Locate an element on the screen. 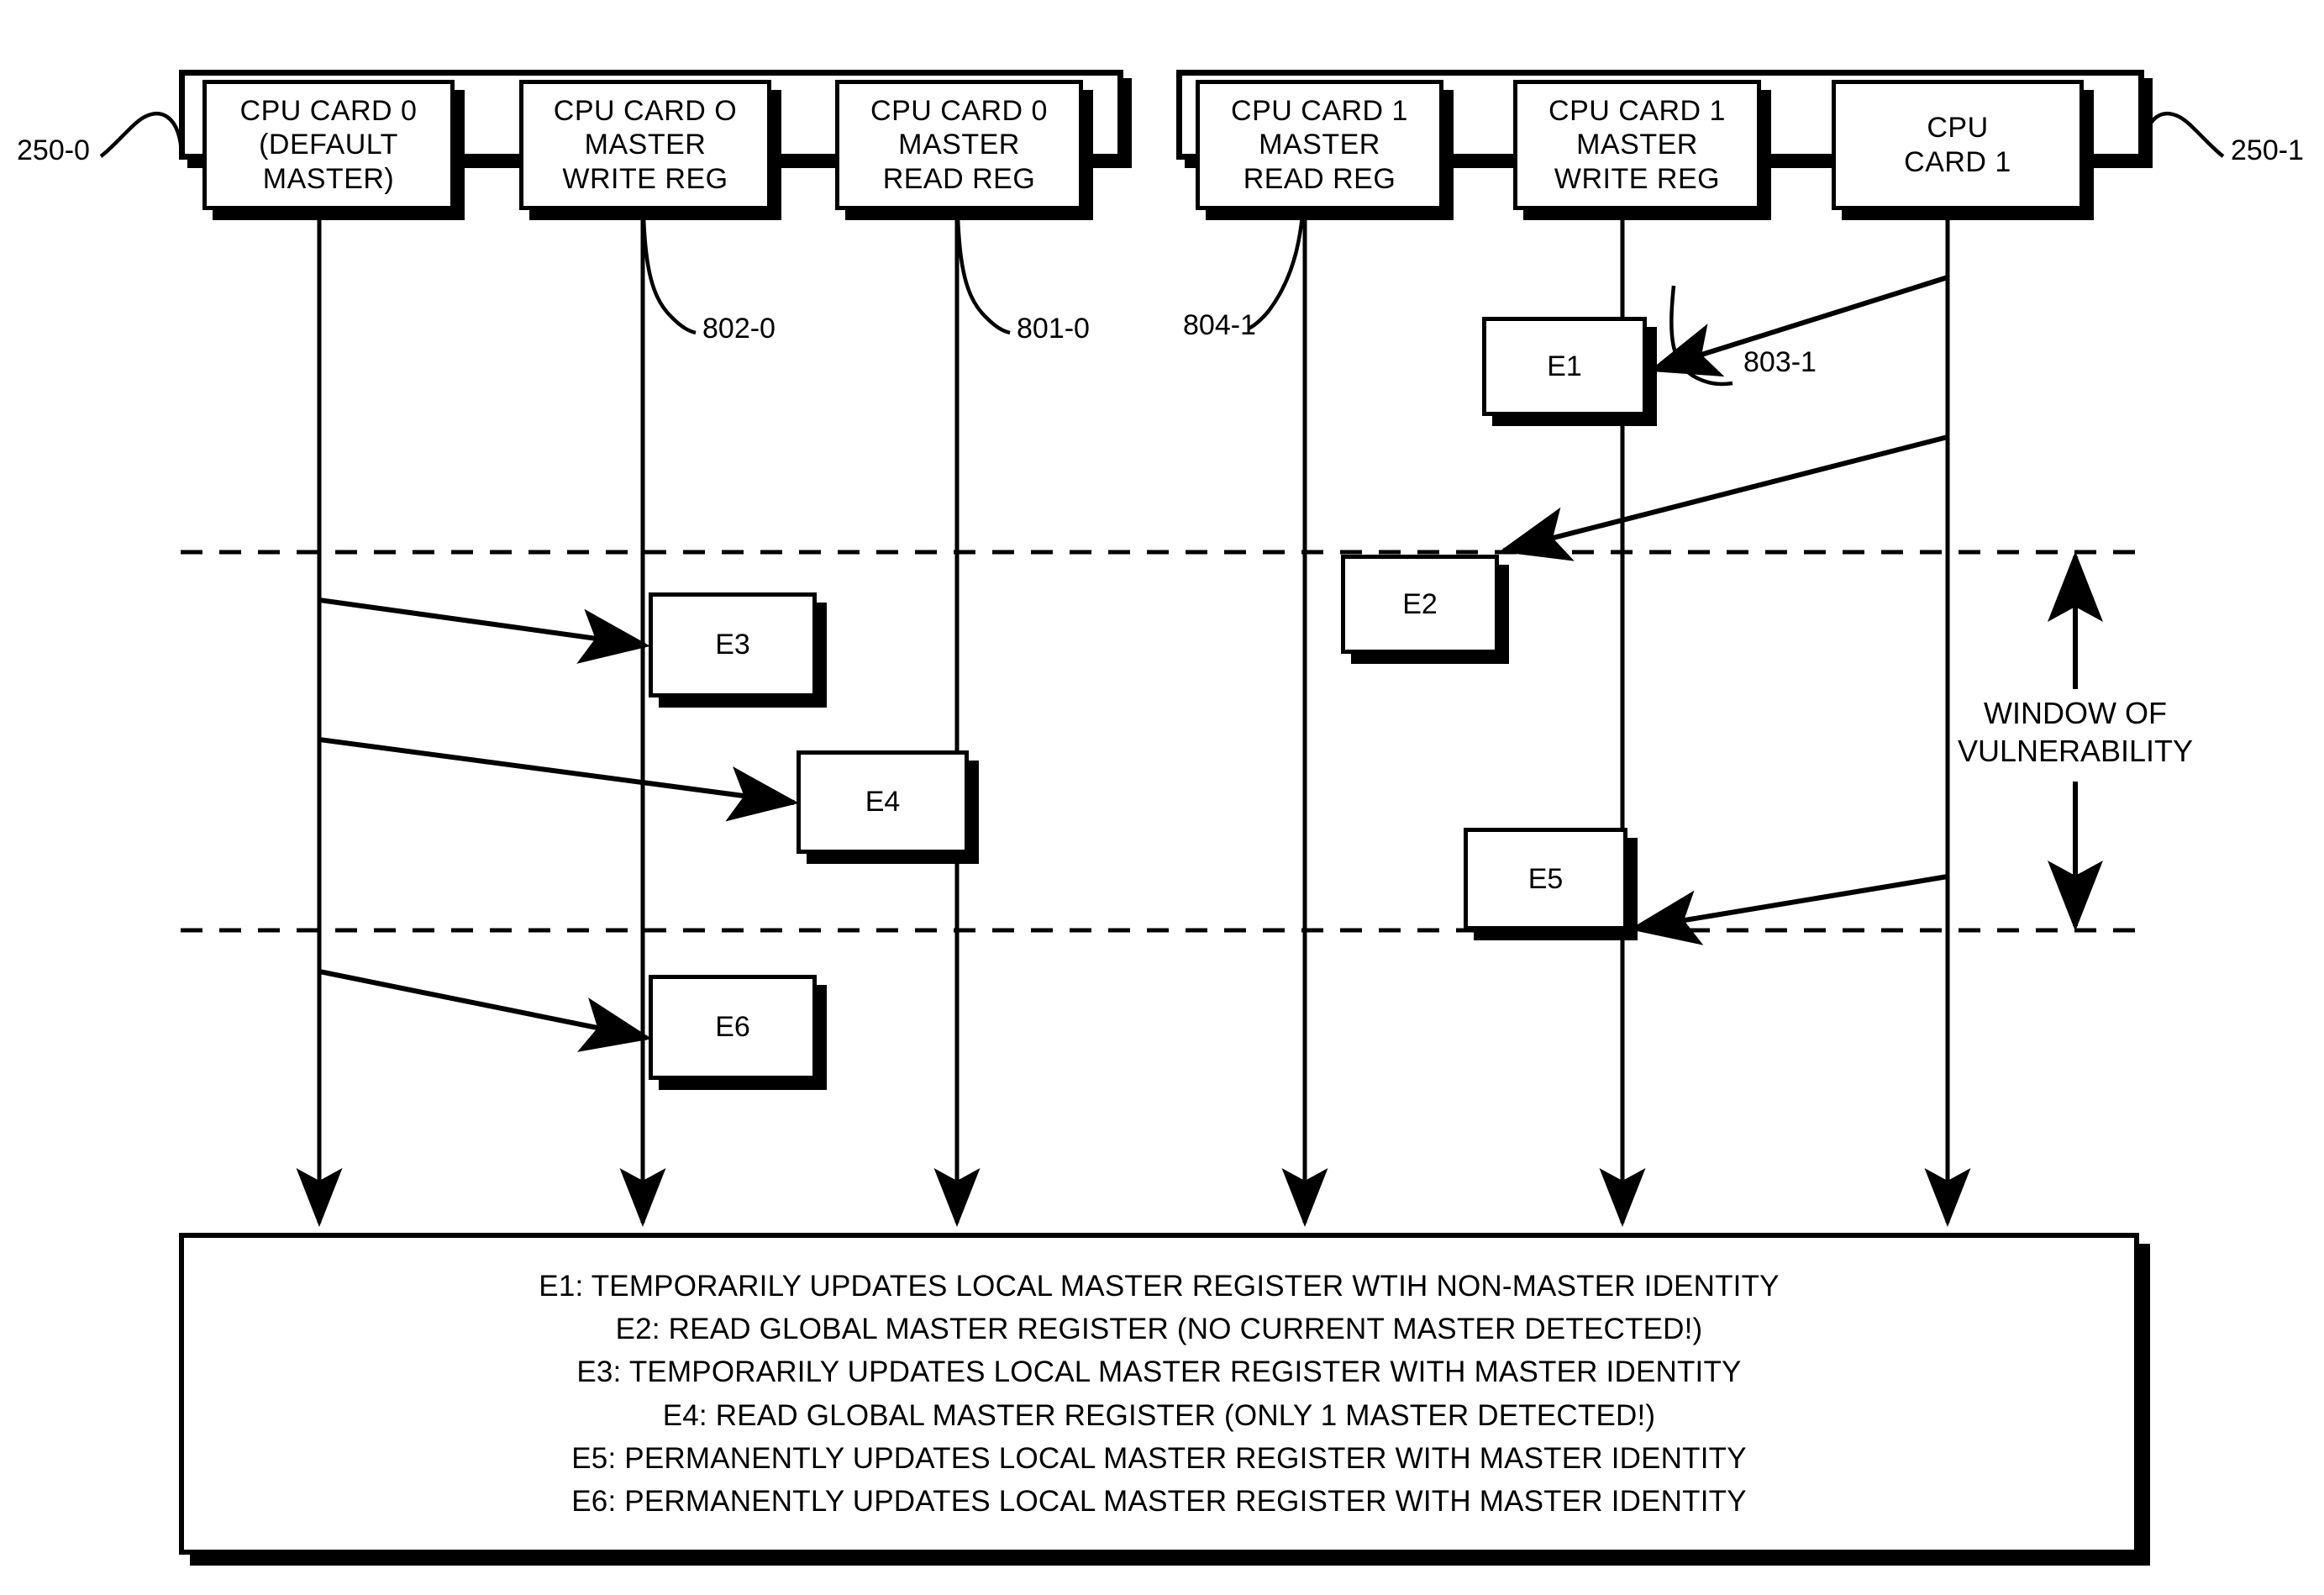  event-e4: E4 is located at coordinates (883, 802).